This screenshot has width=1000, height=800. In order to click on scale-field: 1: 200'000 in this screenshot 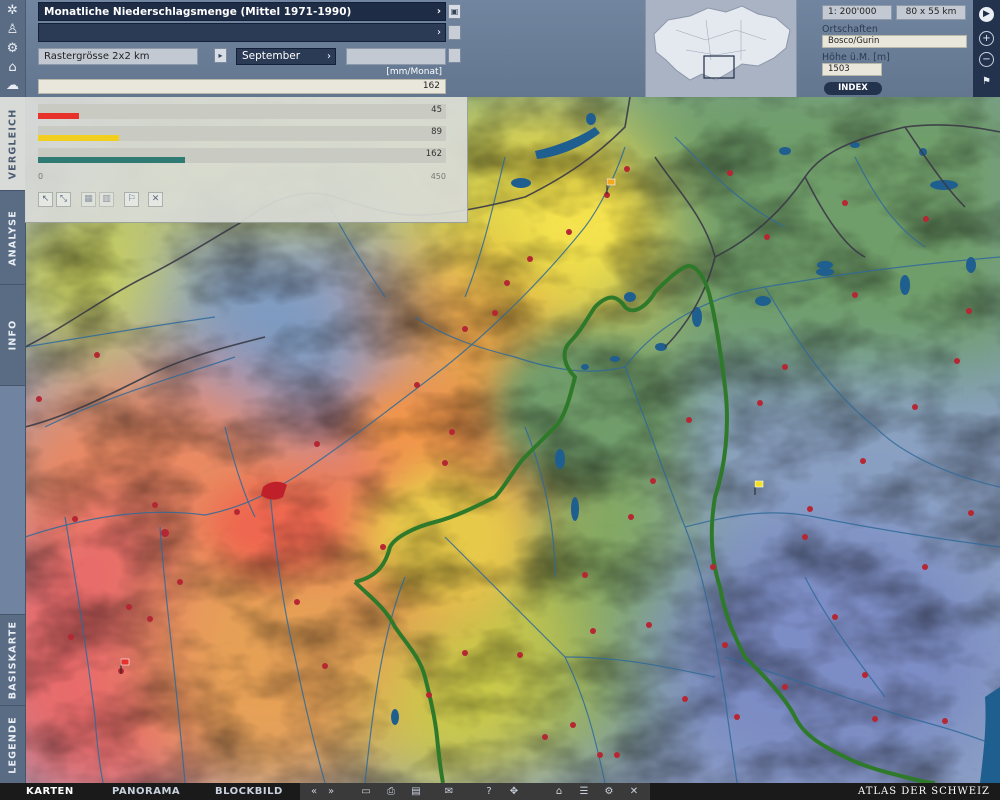, I will do `click(857, 12)`.